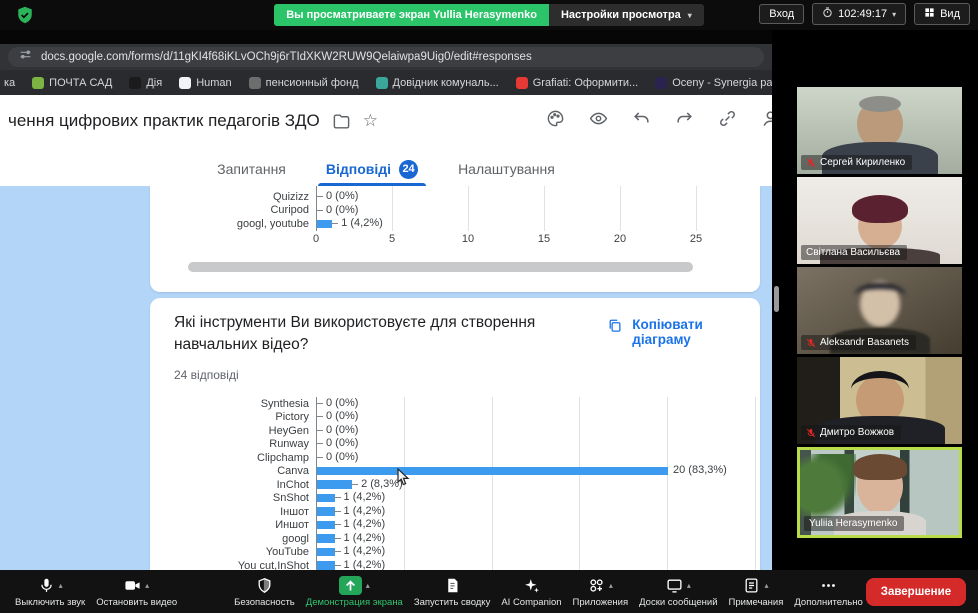 The image size is (978, 613). Describe the element at coordinates (942, 14) in the screenshot. I see `view-button: Вид` at that location.